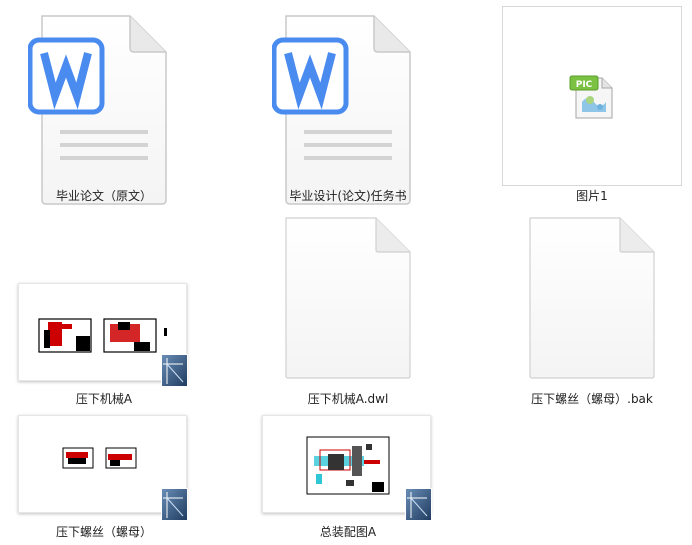 The image size is (692, 545). I want to click on file-item-dwg1: 压下机械A, so click(110, 340).